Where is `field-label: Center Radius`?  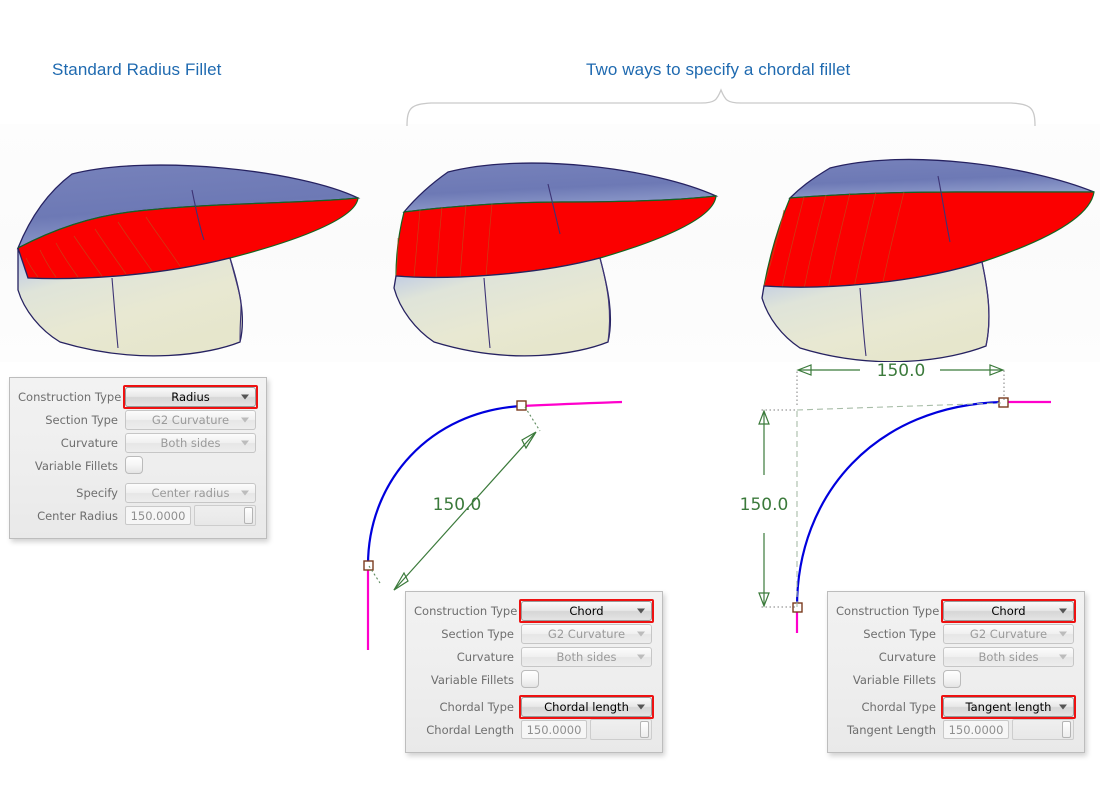
field-label: Center Radius is located at coordinates (77, 515).